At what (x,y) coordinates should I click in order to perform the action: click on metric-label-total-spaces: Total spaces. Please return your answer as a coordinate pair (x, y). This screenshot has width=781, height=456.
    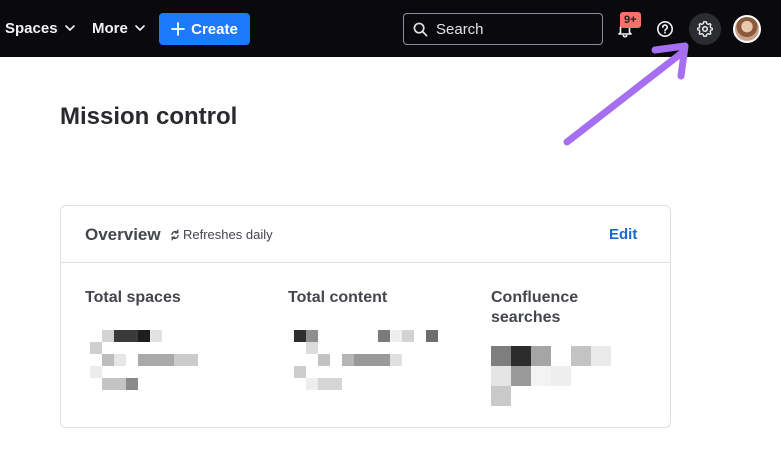
    Looking at the image, I should click on (133, 297).